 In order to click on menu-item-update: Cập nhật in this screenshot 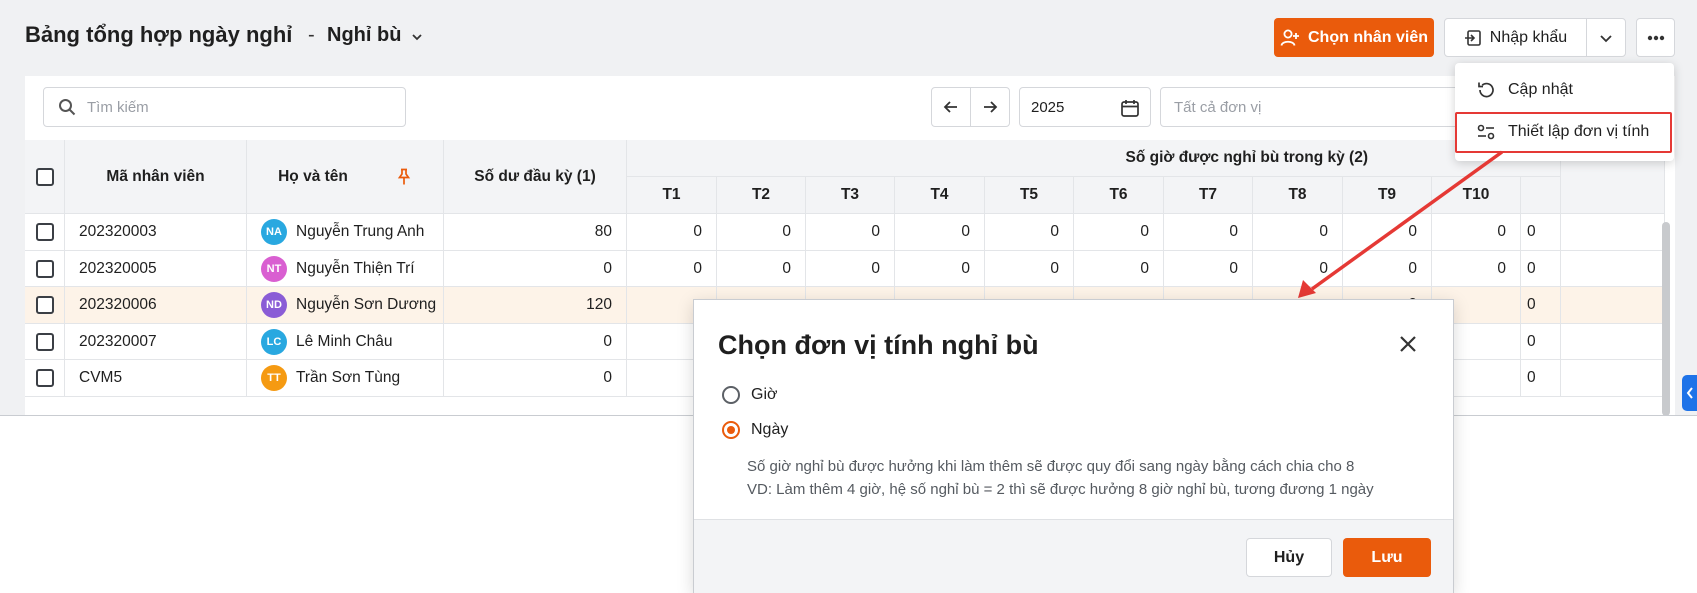, I will do `click(1564, 90)`.